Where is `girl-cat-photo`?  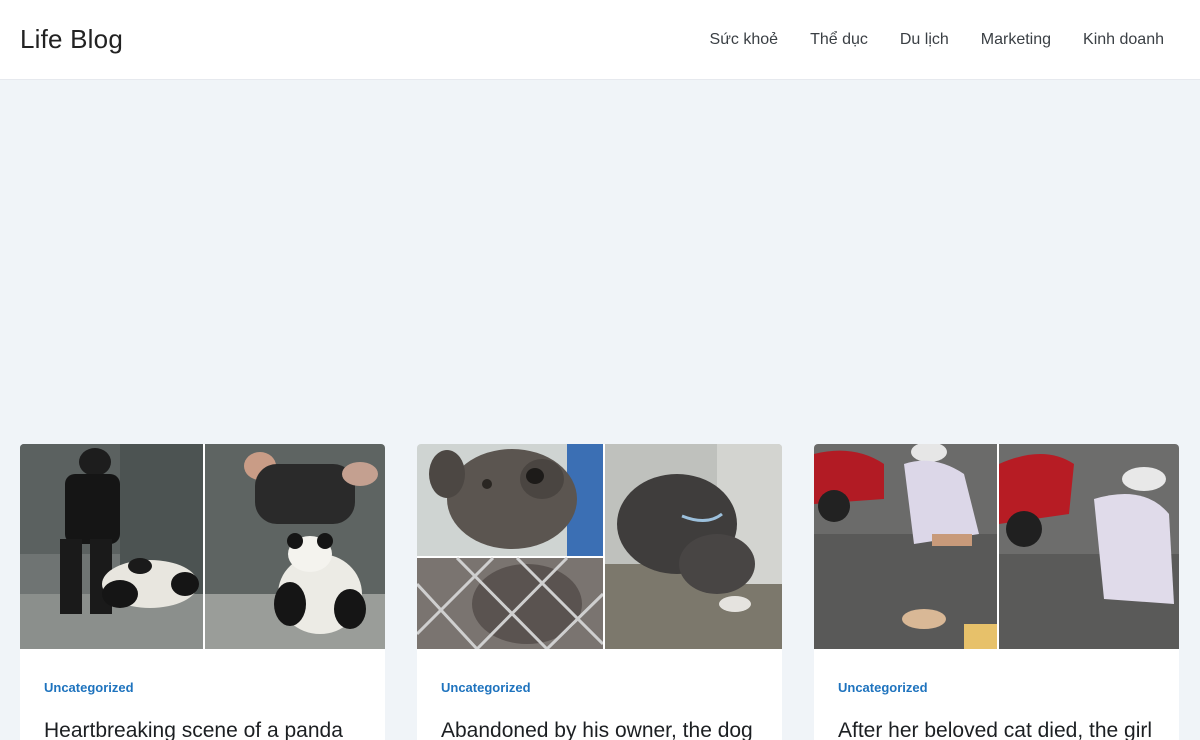 girl-cat-photo is located at coordinates (996, 546).